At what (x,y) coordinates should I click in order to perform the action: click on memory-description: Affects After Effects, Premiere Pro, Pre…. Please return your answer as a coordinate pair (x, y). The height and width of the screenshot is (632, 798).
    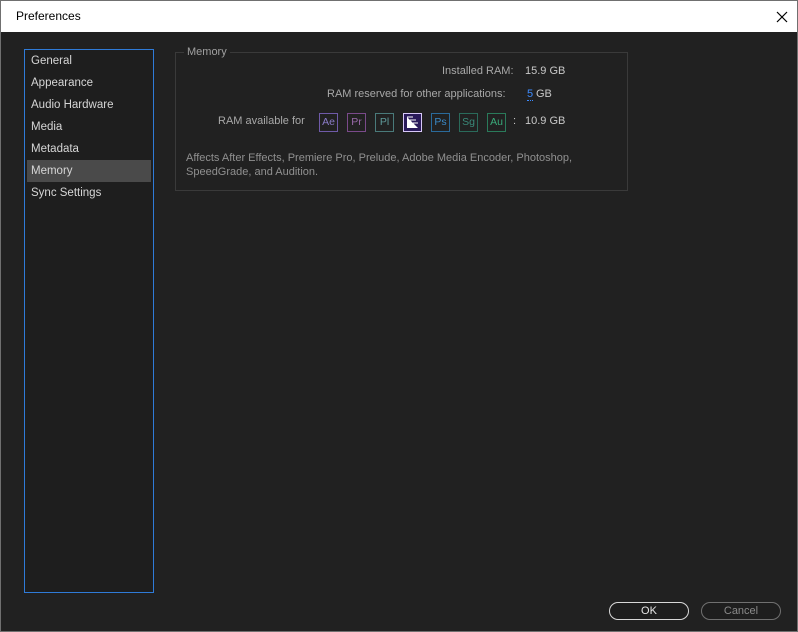
    Looking at the image, I should click on (379, 165).